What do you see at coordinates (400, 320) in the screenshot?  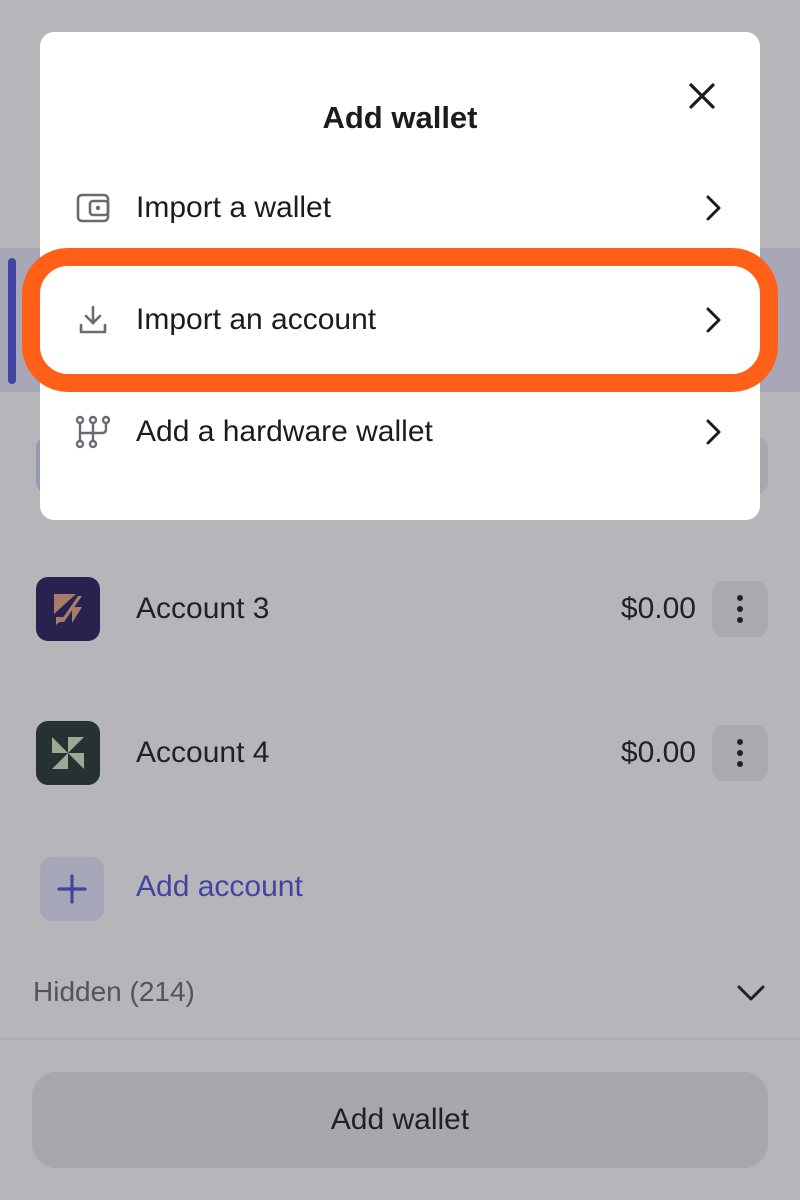 I see `menu-item-import-account: Import an account` at bounding box center [400, 320].